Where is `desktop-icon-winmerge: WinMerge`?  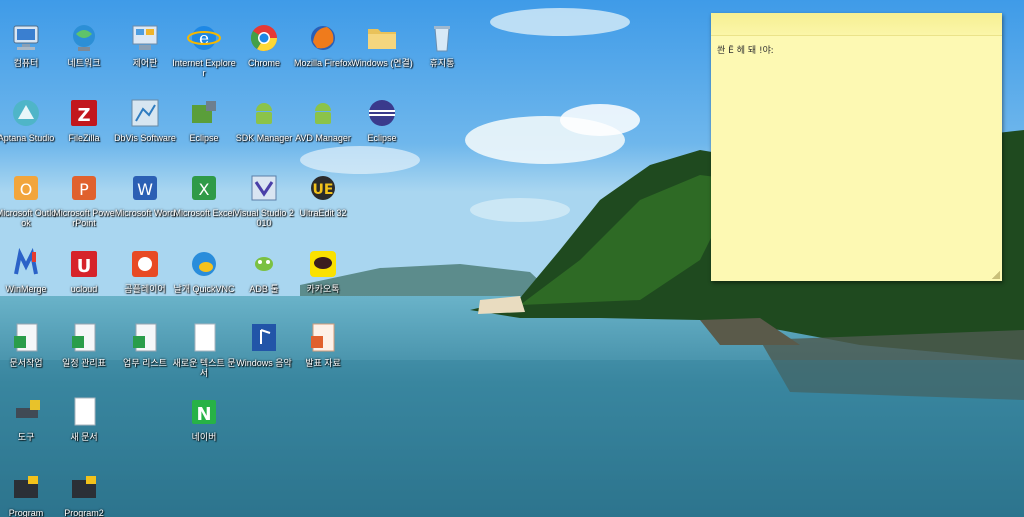
desktop-icon-winmerge: WinMerge is located at coordinates (29, 270).